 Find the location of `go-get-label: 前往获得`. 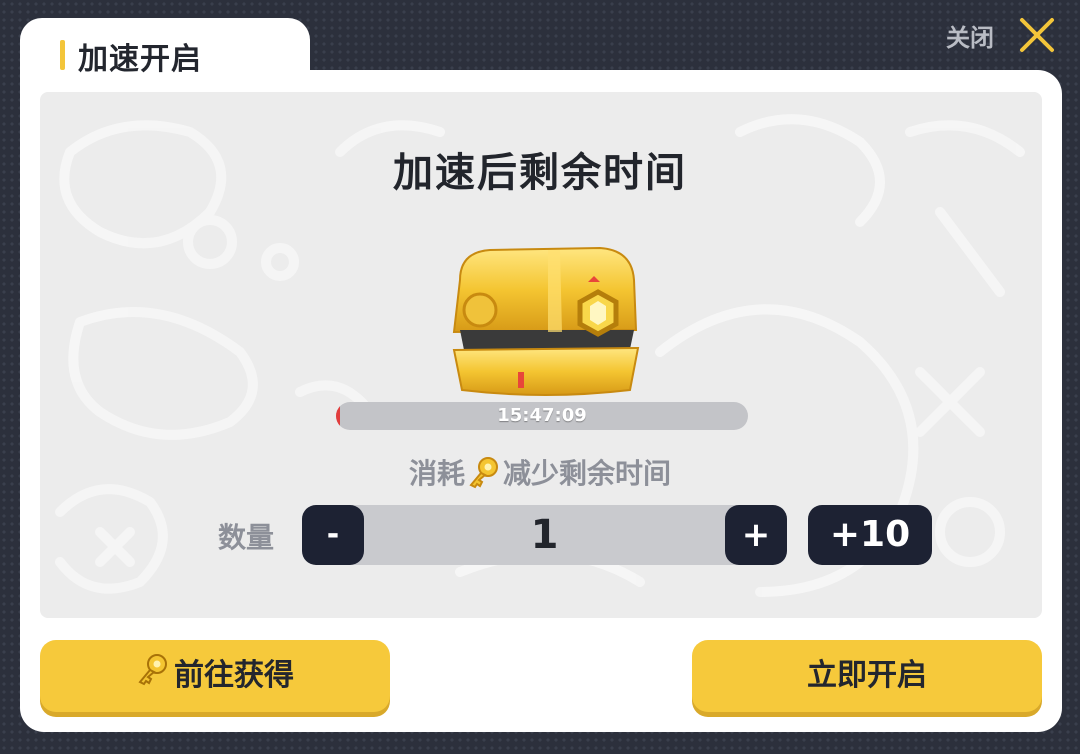

go-get-label: 前往获得 is located at coordinates (234, 675).